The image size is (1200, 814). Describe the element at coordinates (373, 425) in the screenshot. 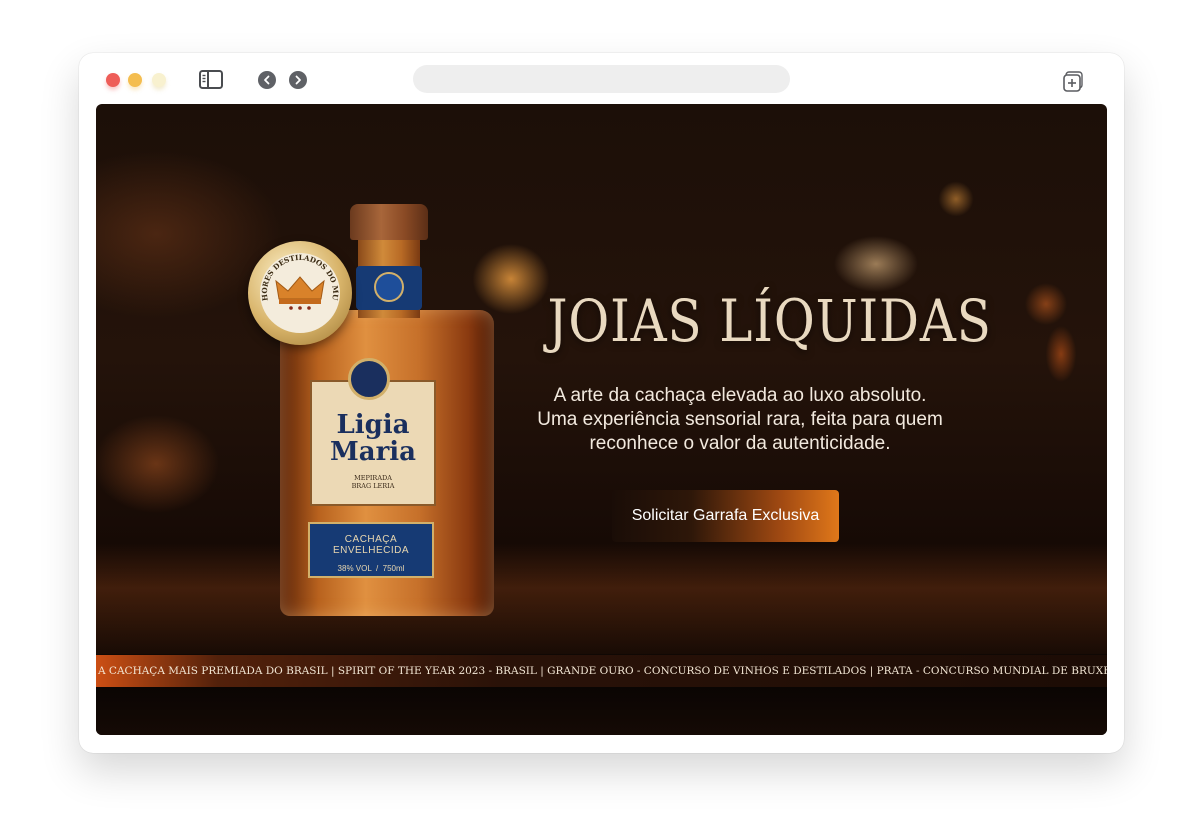

I see `brand-name-line1: Ligia` at that location.